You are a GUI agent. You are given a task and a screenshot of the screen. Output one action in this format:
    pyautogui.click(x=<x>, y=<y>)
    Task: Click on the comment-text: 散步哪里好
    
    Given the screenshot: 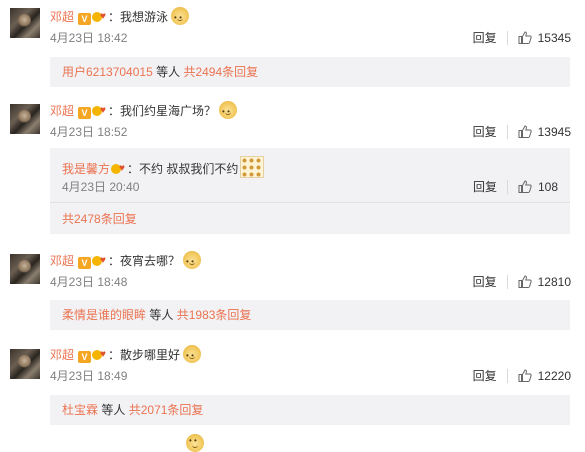 What is the action you would take?
    pyautogui.click(x=150, y=355)
    